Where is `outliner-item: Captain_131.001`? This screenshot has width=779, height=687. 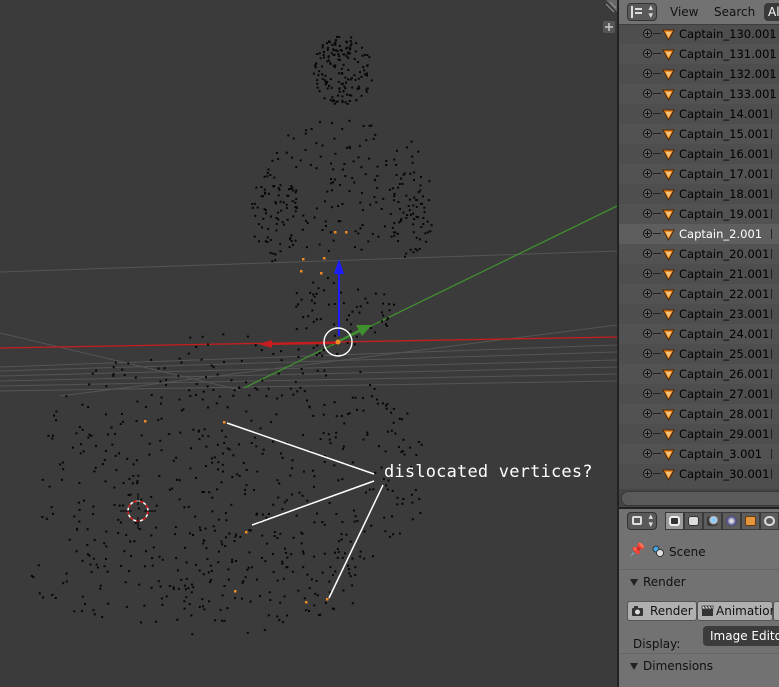
outliner-item: Captain_131.001 is located at coordinates (699, 54).